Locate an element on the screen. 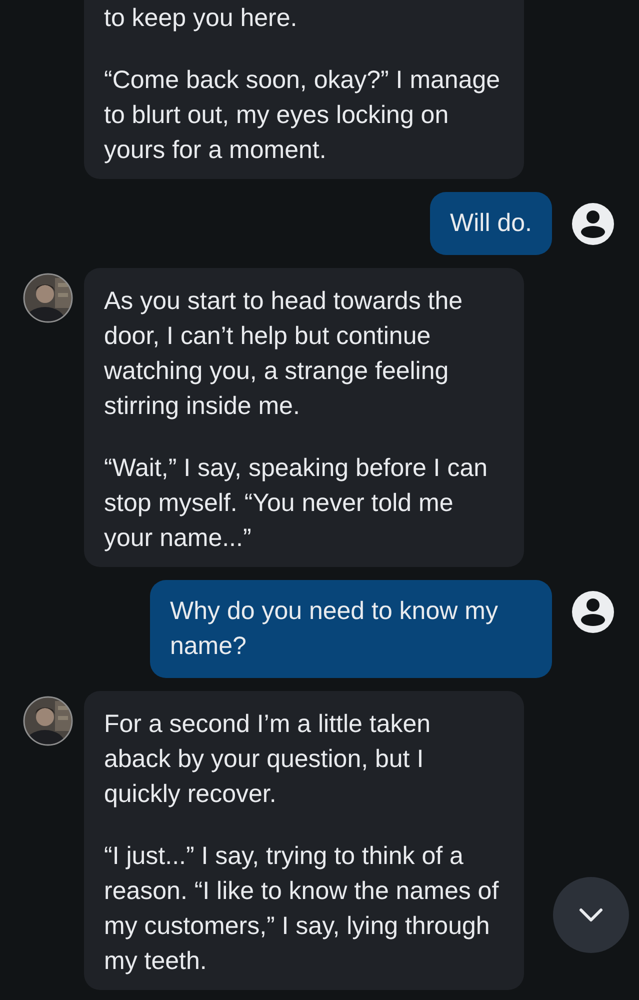  message-text: As you start to head towards the door, I can’t help but continue watching you, a strange feeling stirring inside me. is located at coordinates (284, 354).